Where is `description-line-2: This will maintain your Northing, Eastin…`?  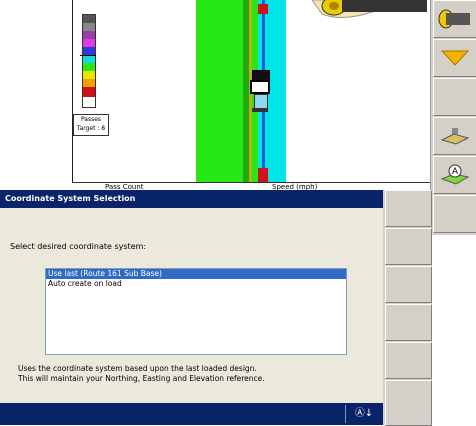 description-line-2: This will maintain your Northing, Eastin… is located at coordinates (141, 378).